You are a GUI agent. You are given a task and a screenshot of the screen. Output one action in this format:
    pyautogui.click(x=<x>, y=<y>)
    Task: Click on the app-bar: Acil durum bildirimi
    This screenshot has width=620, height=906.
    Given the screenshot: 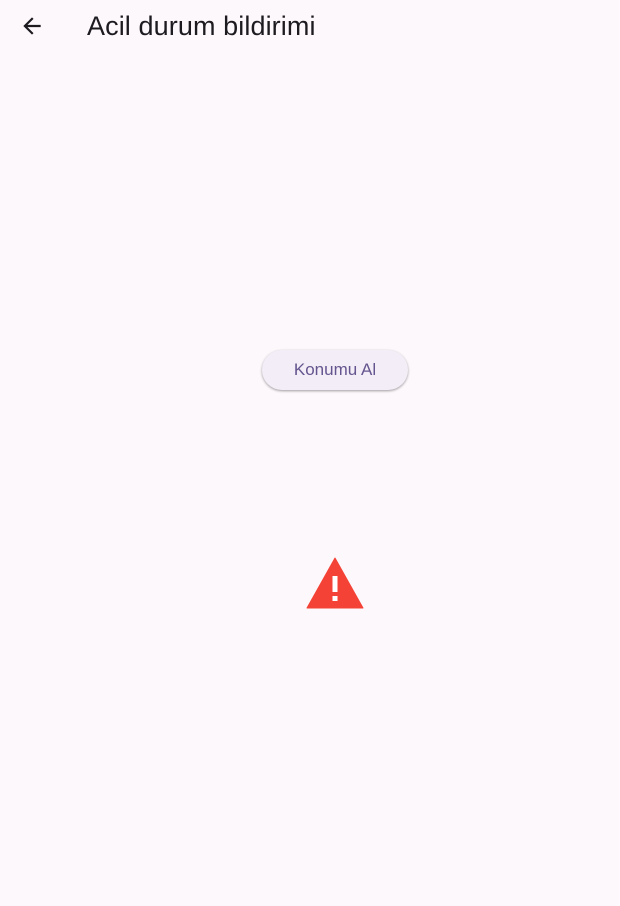 What is the action you would take?
    pyautogui.click(x=310, y=26)
    